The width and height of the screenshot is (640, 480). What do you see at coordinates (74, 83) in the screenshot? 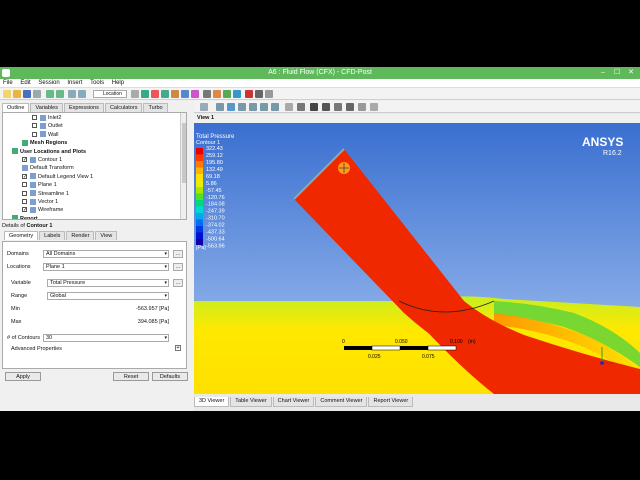
I see `menu-insert: Insert` at bounding box center [74, 83].